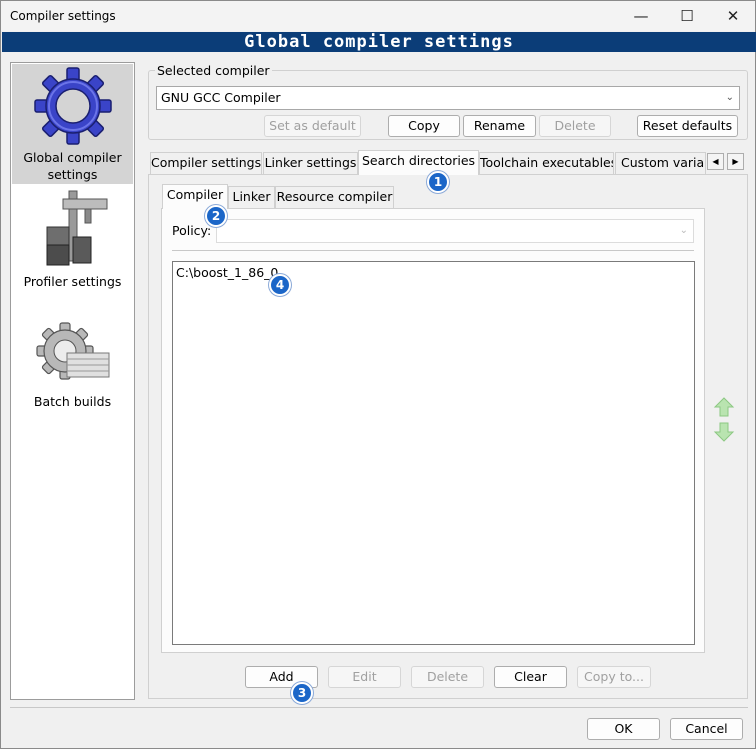  I want to click on tabs-scroll-left-button: ◀, so click(715, 161).